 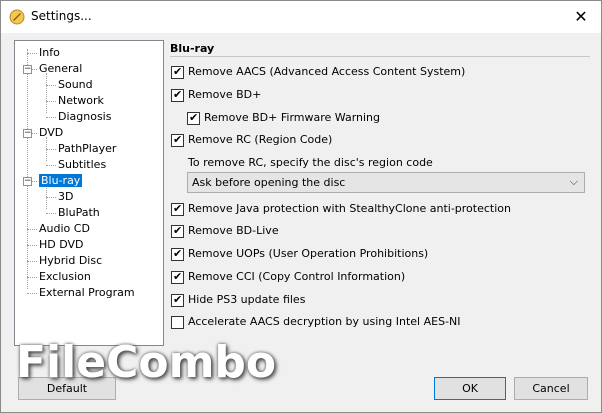 I want to click on tree-item-label: Hybrid Disc, so click(x=71, y=260).